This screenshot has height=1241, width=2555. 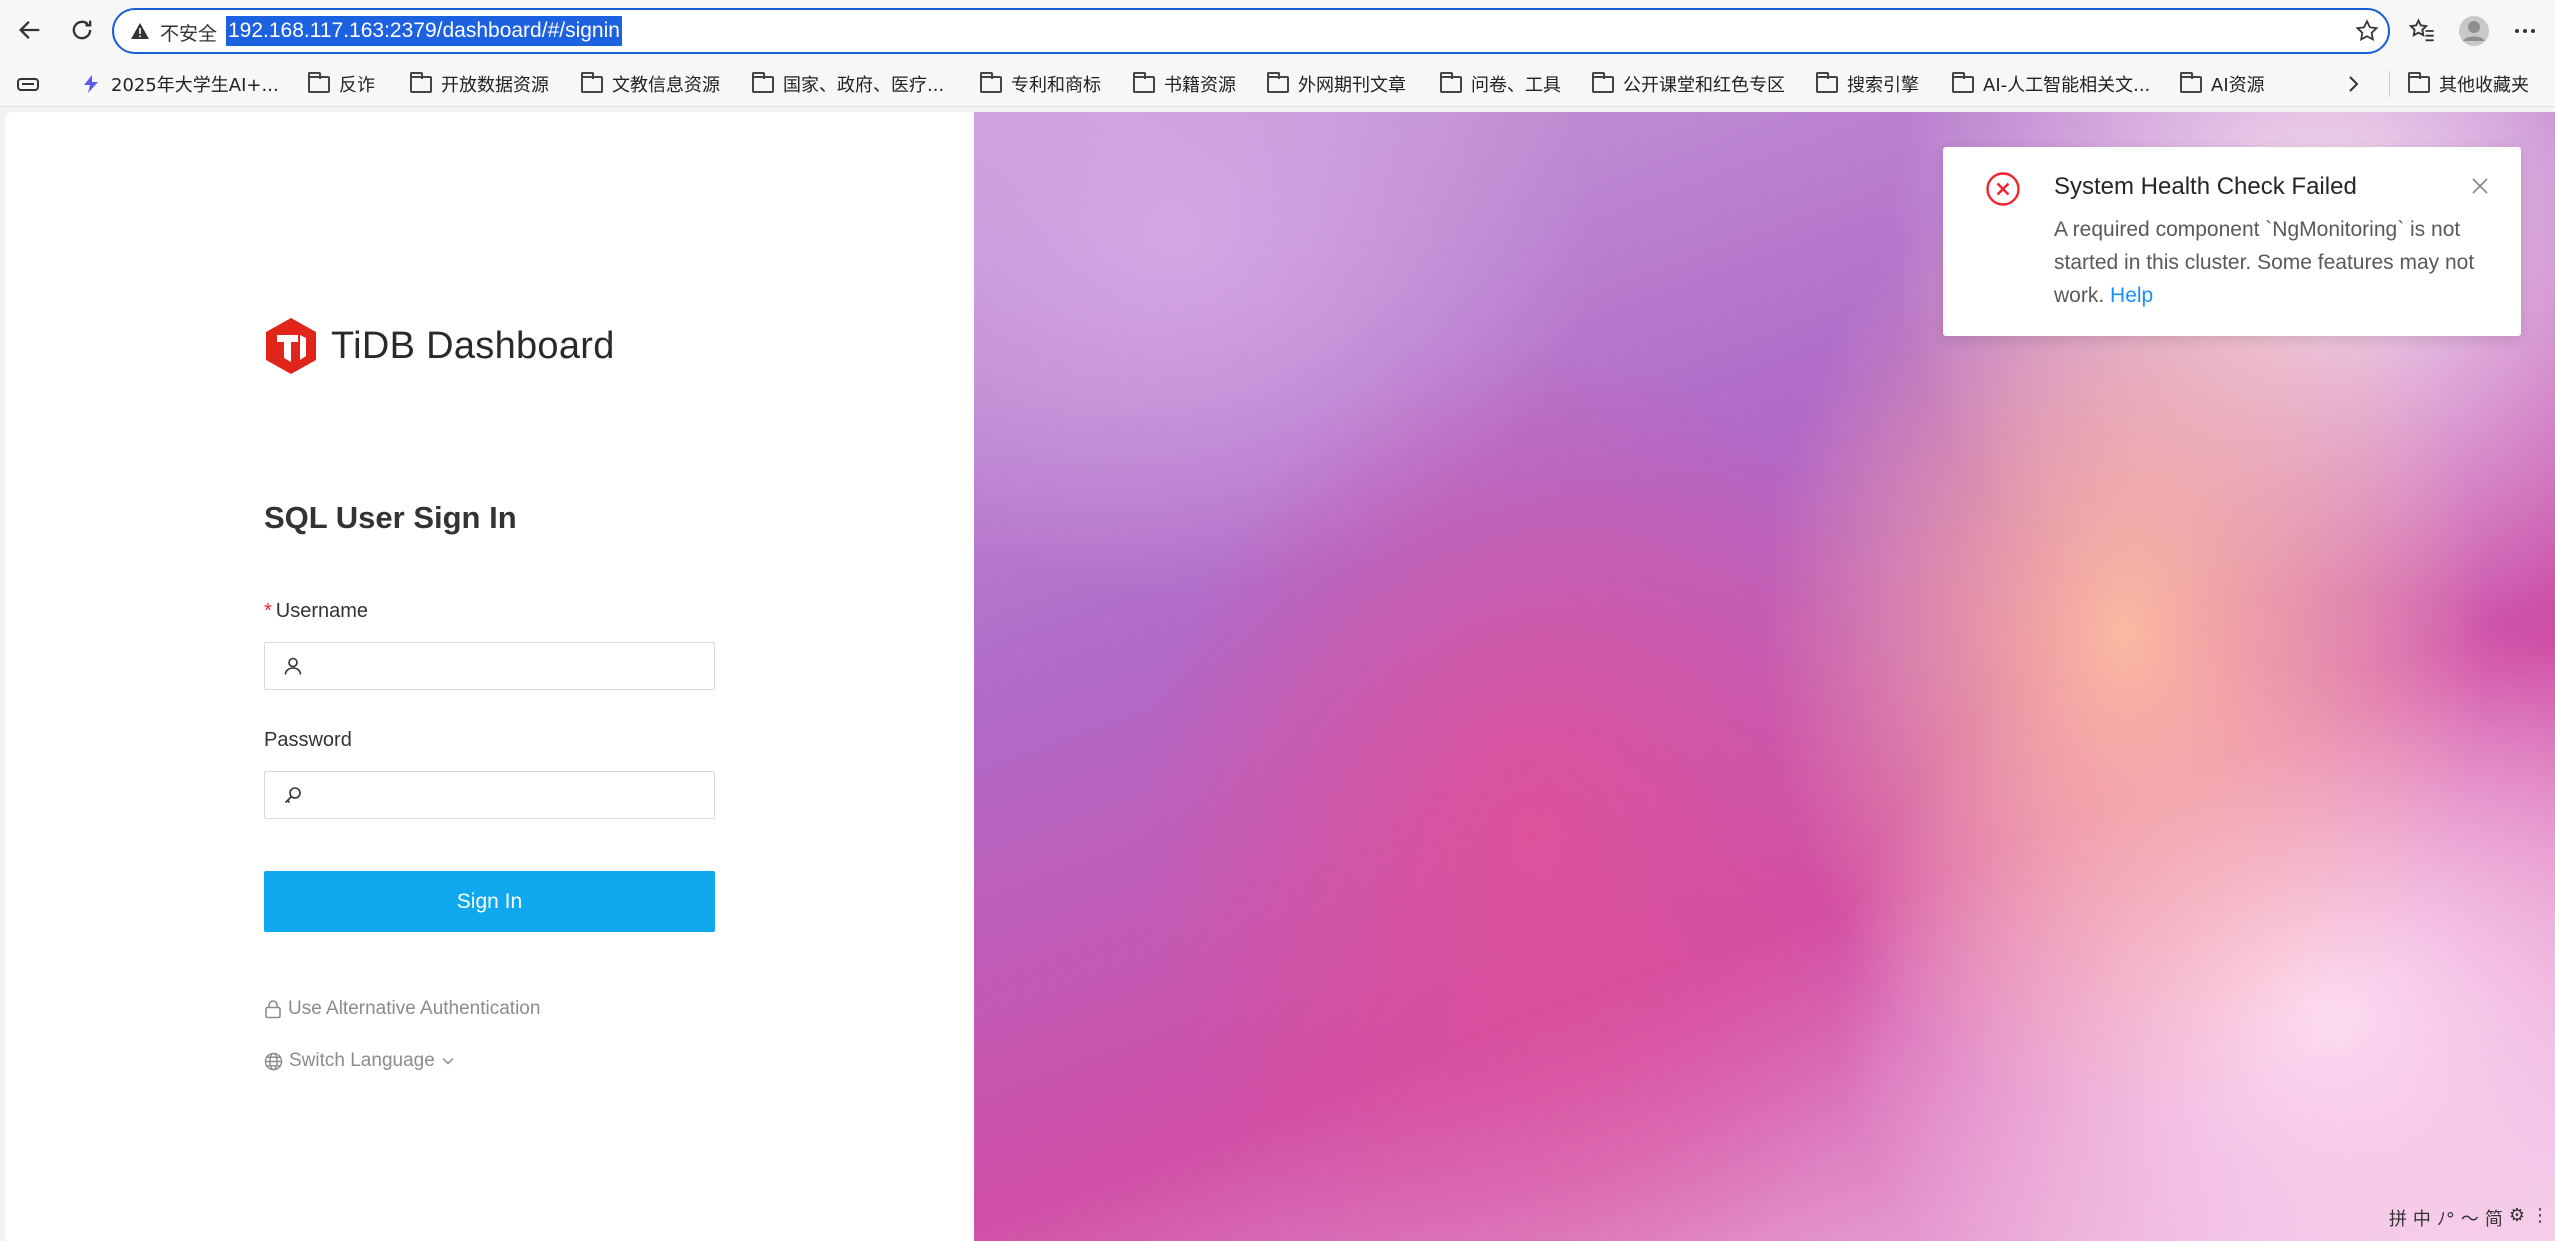 I want to click on bookmarks-overflow-button, so click(x=2353, y=84).